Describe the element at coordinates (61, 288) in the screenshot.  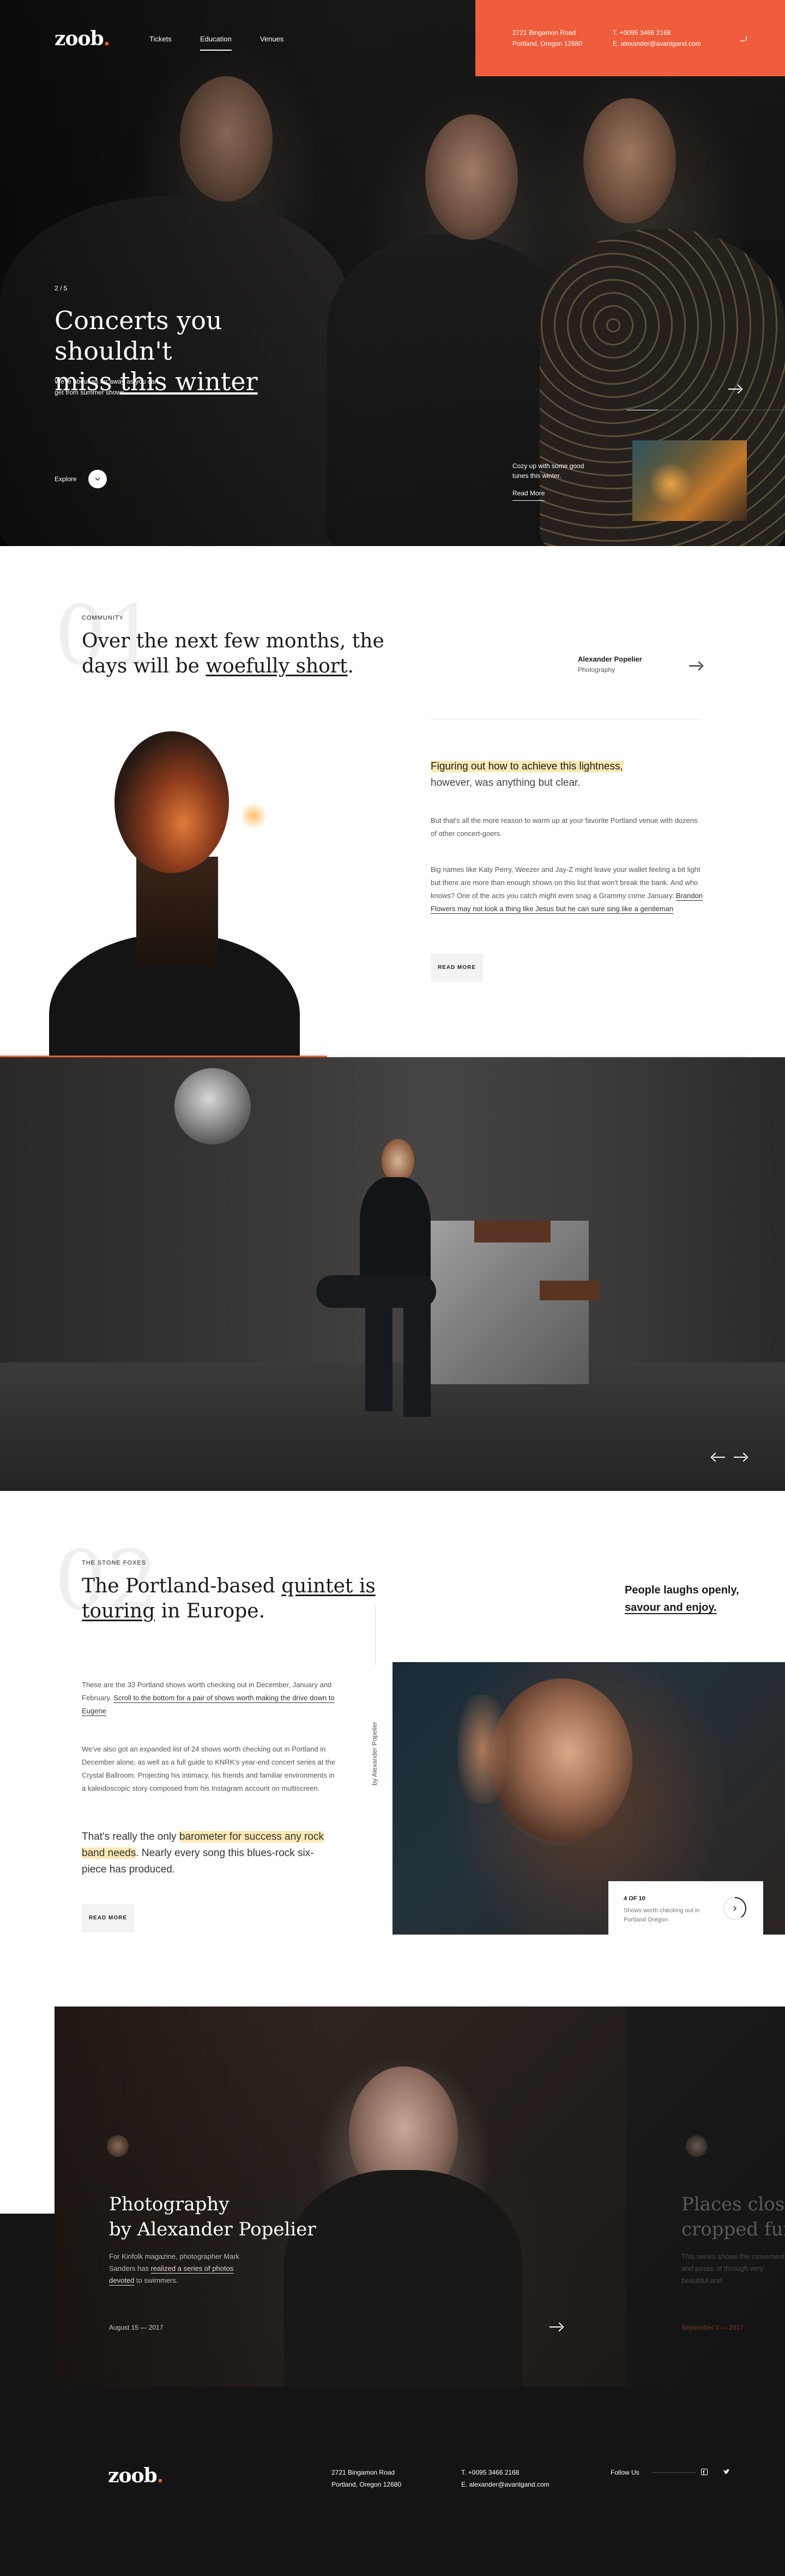
I see `hero-slide-counter: 2 / 5` at that location.